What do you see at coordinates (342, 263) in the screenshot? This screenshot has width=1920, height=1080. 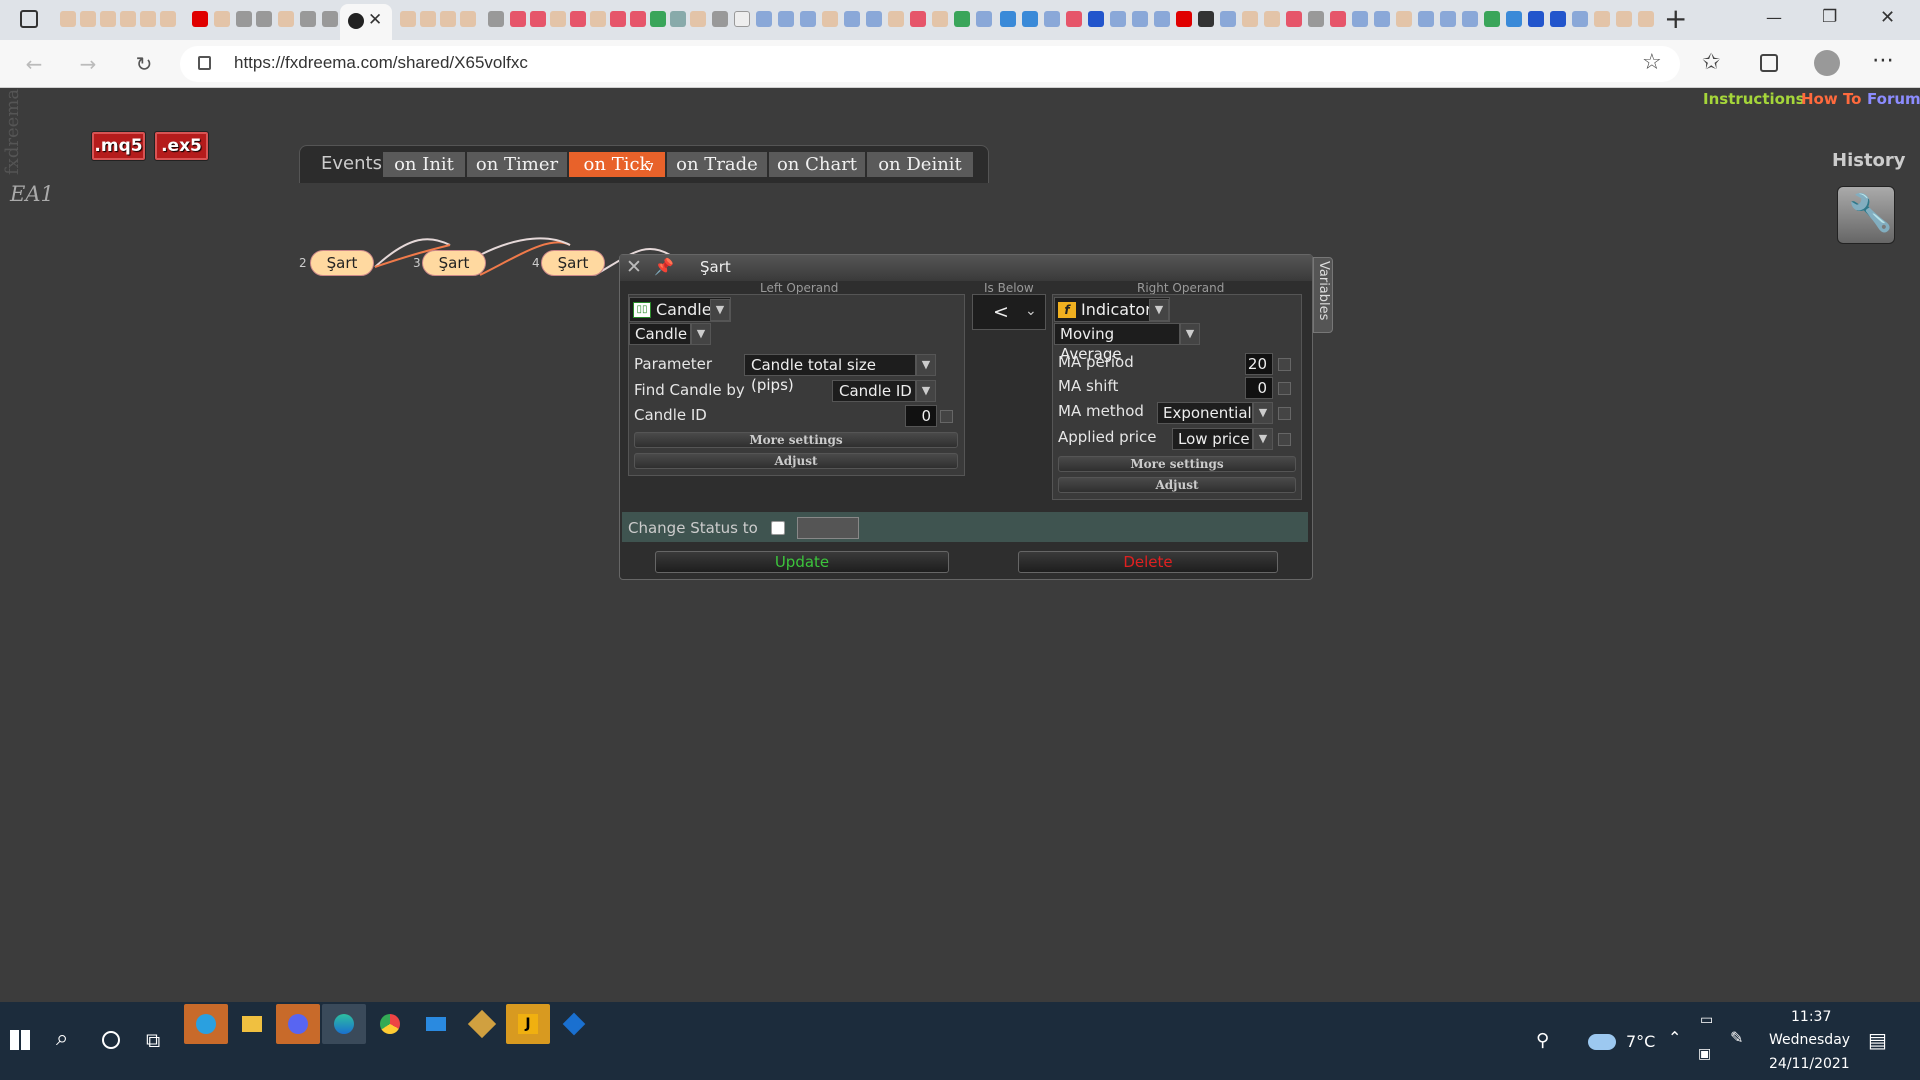 I see `node-2: Şart` at bounding box center [342, 263].